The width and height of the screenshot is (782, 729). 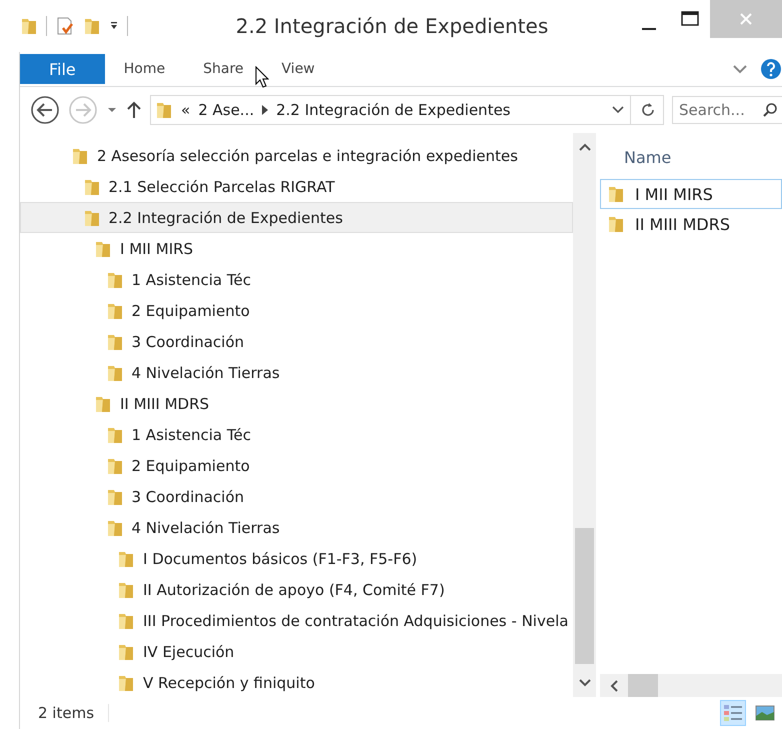 What do you see at coordinates (62, 69) in the screenshot?
I see `file-tab: File` at bounding box center [62, 69].